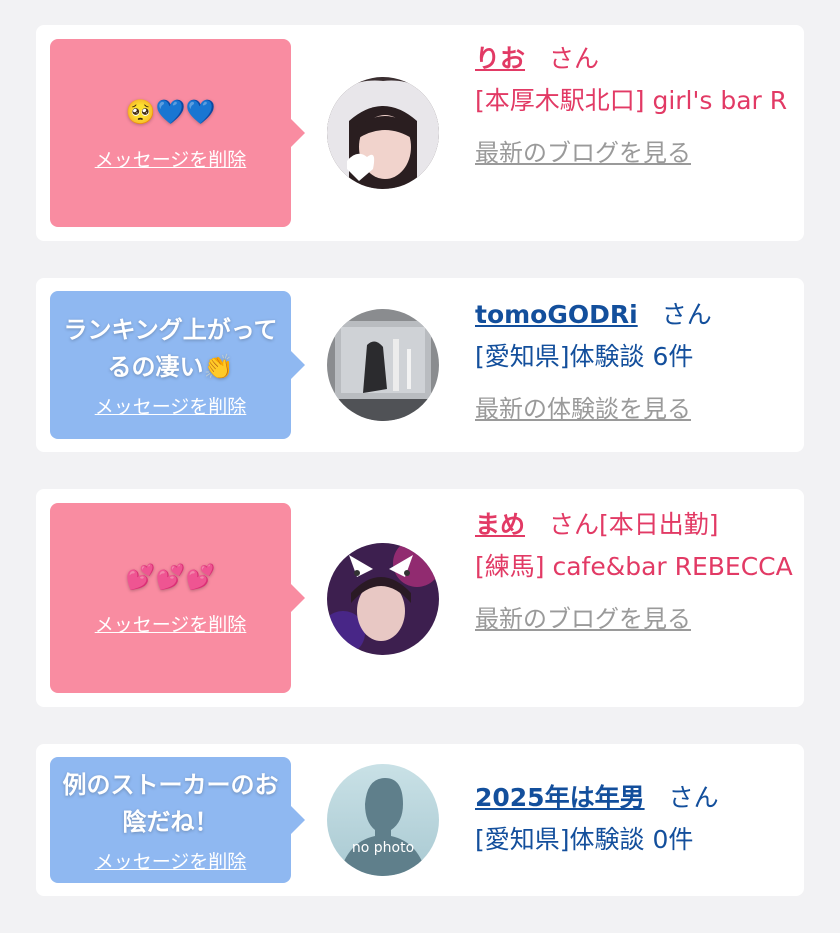  Describe the element at coordinates (170, 803) in the screenshot. I see `message-text: 例のストーカーのお陰だね！` at that location.